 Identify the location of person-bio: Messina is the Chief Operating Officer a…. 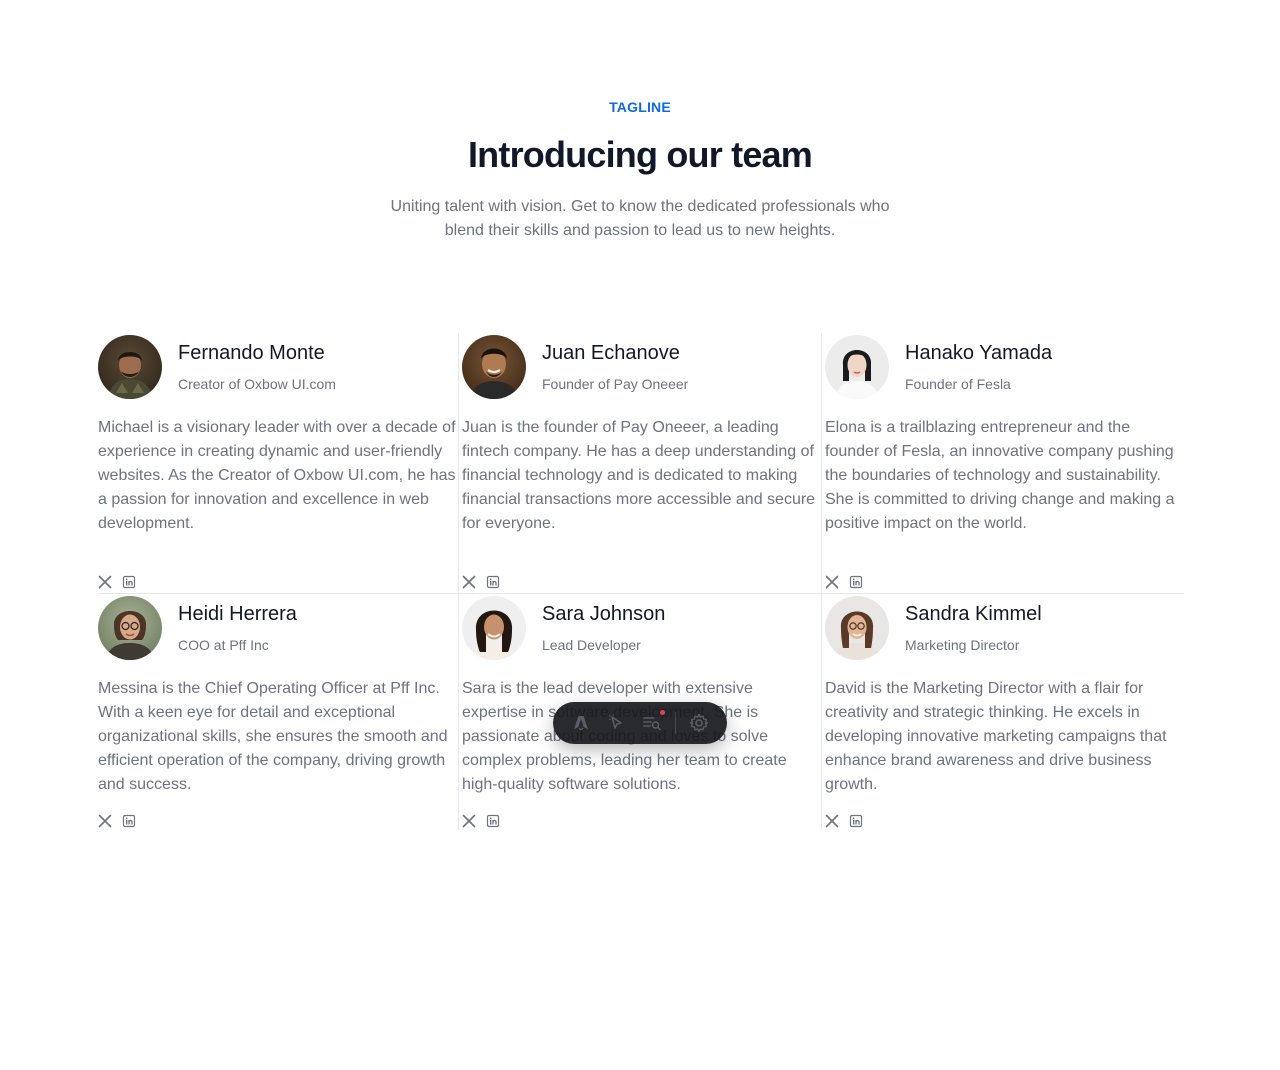
(273, 736).